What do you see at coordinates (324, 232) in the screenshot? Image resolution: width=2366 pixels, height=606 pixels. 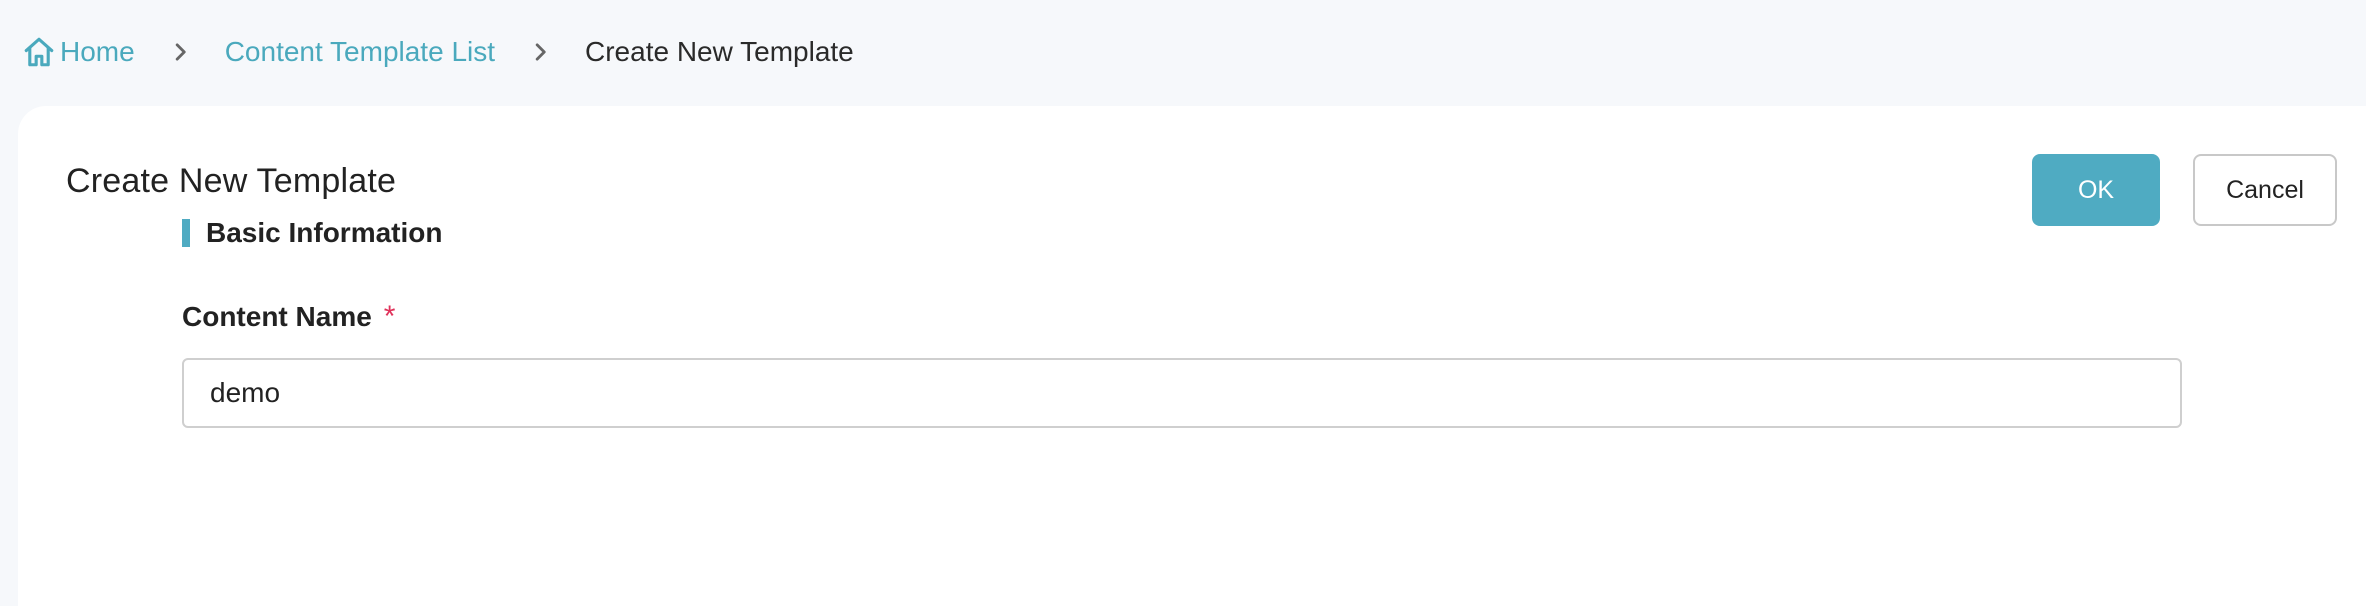 I see `section-title: Basic Information` at bounding box center [324, 232].